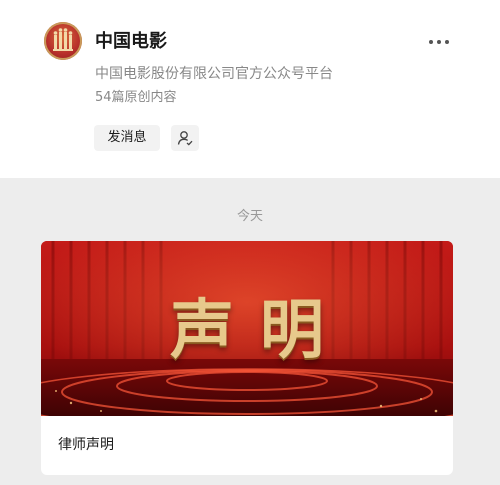 The image size is (500, 485). Describe the element at coordinates (260, 330) in the screenshot. I see `banner-title: 声明` at that location.